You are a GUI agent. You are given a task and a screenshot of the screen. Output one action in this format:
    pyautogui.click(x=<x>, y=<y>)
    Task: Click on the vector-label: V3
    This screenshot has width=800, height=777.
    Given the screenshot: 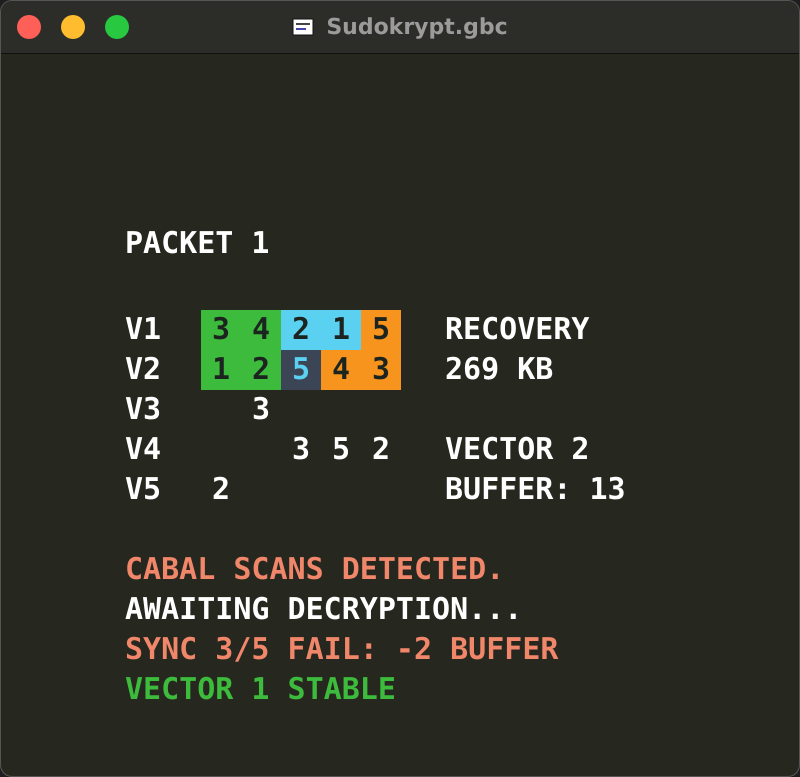 What is the action you would take?
    pyautogui.click(x=143, y=410)
    